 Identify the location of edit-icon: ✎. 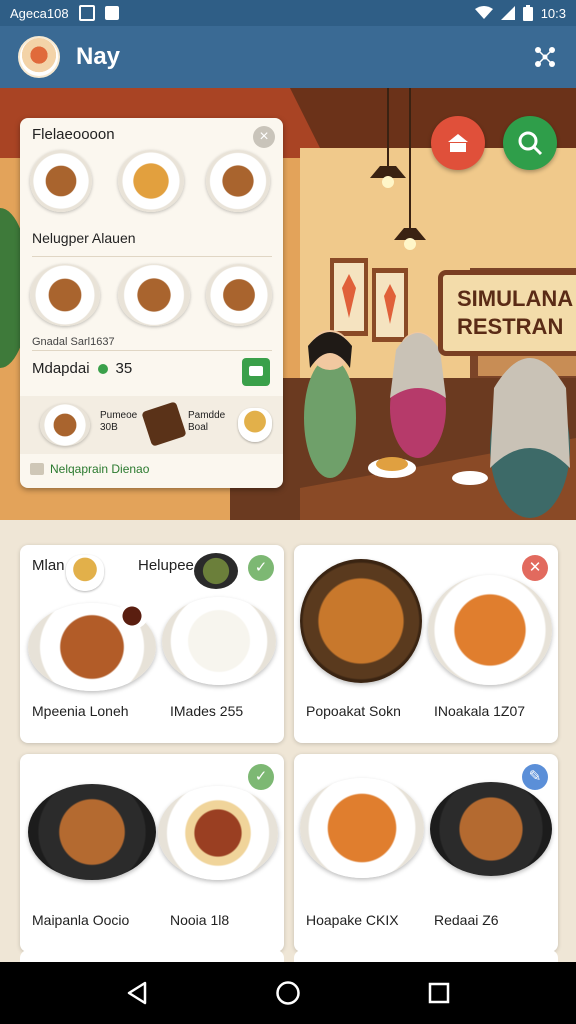
(535, 776).